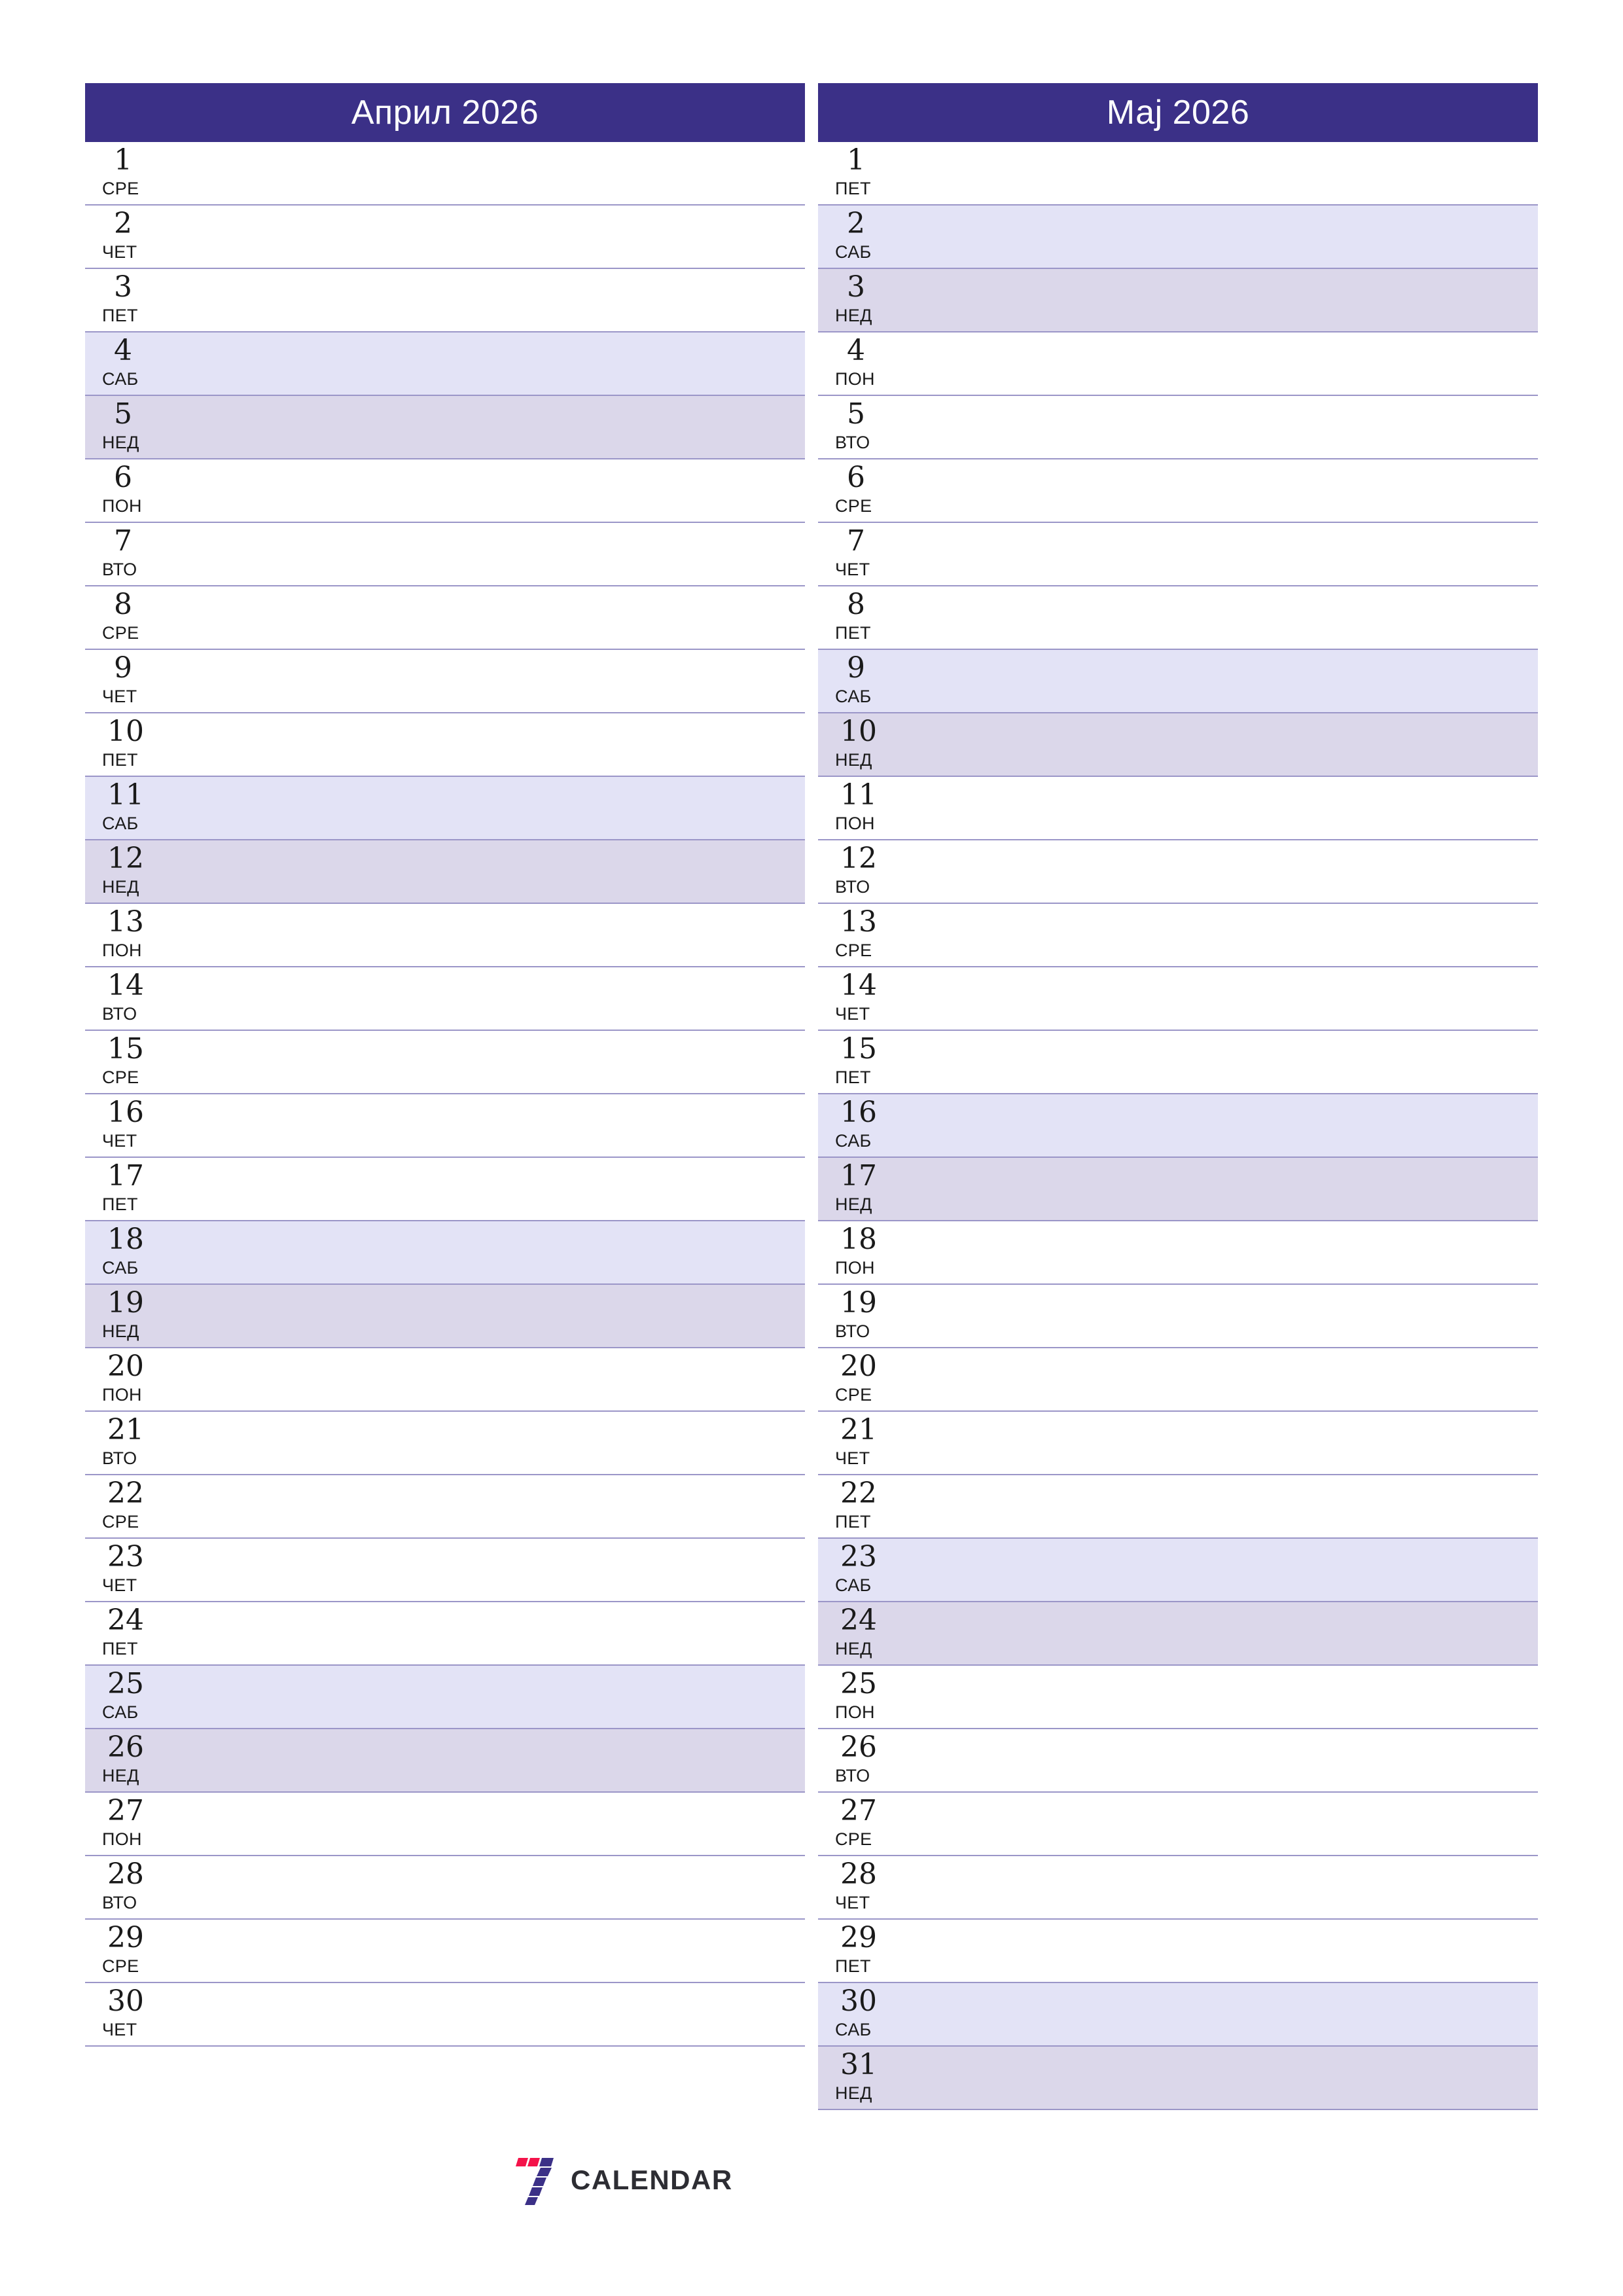 The height and width of the screenshot is (2296, 1623). Describe the element at coordinates (1178, 237) in the screenshot. I see `day-row: 2 САБ` at that location.